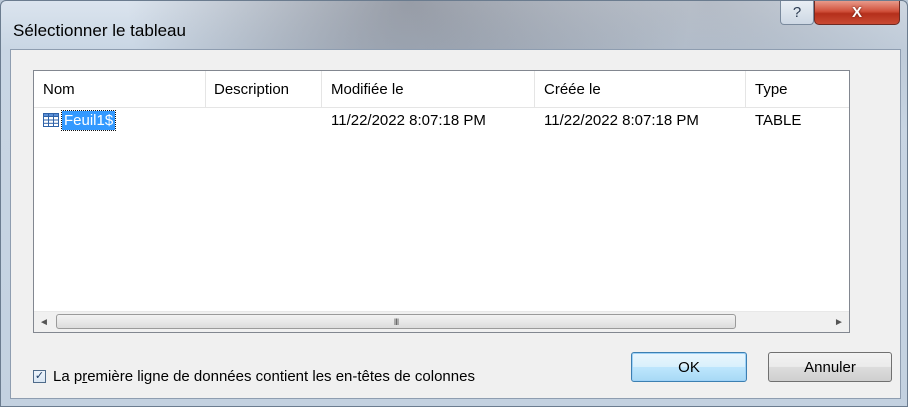 This screenshot has width=908, height=407. Describe the element at coordinates (88, 120) in the screenshot. I see `row-name-selected: Feuil1$` at that location.